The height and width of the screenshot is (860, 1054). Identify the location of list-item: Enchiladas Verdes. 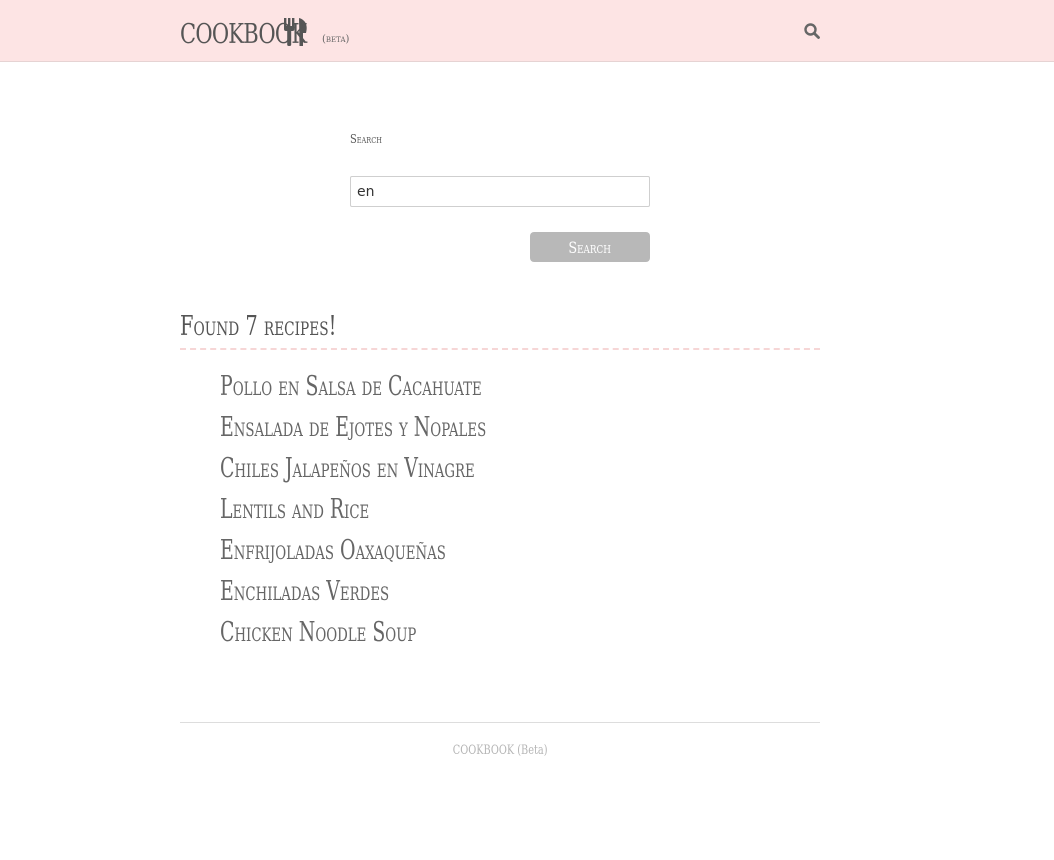
(410, 591).